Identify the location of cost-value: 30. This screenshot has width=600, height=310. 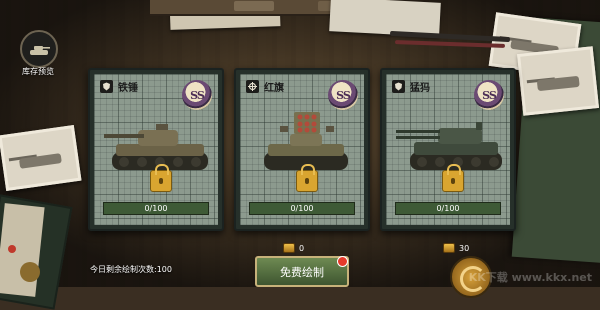
(464, 248).